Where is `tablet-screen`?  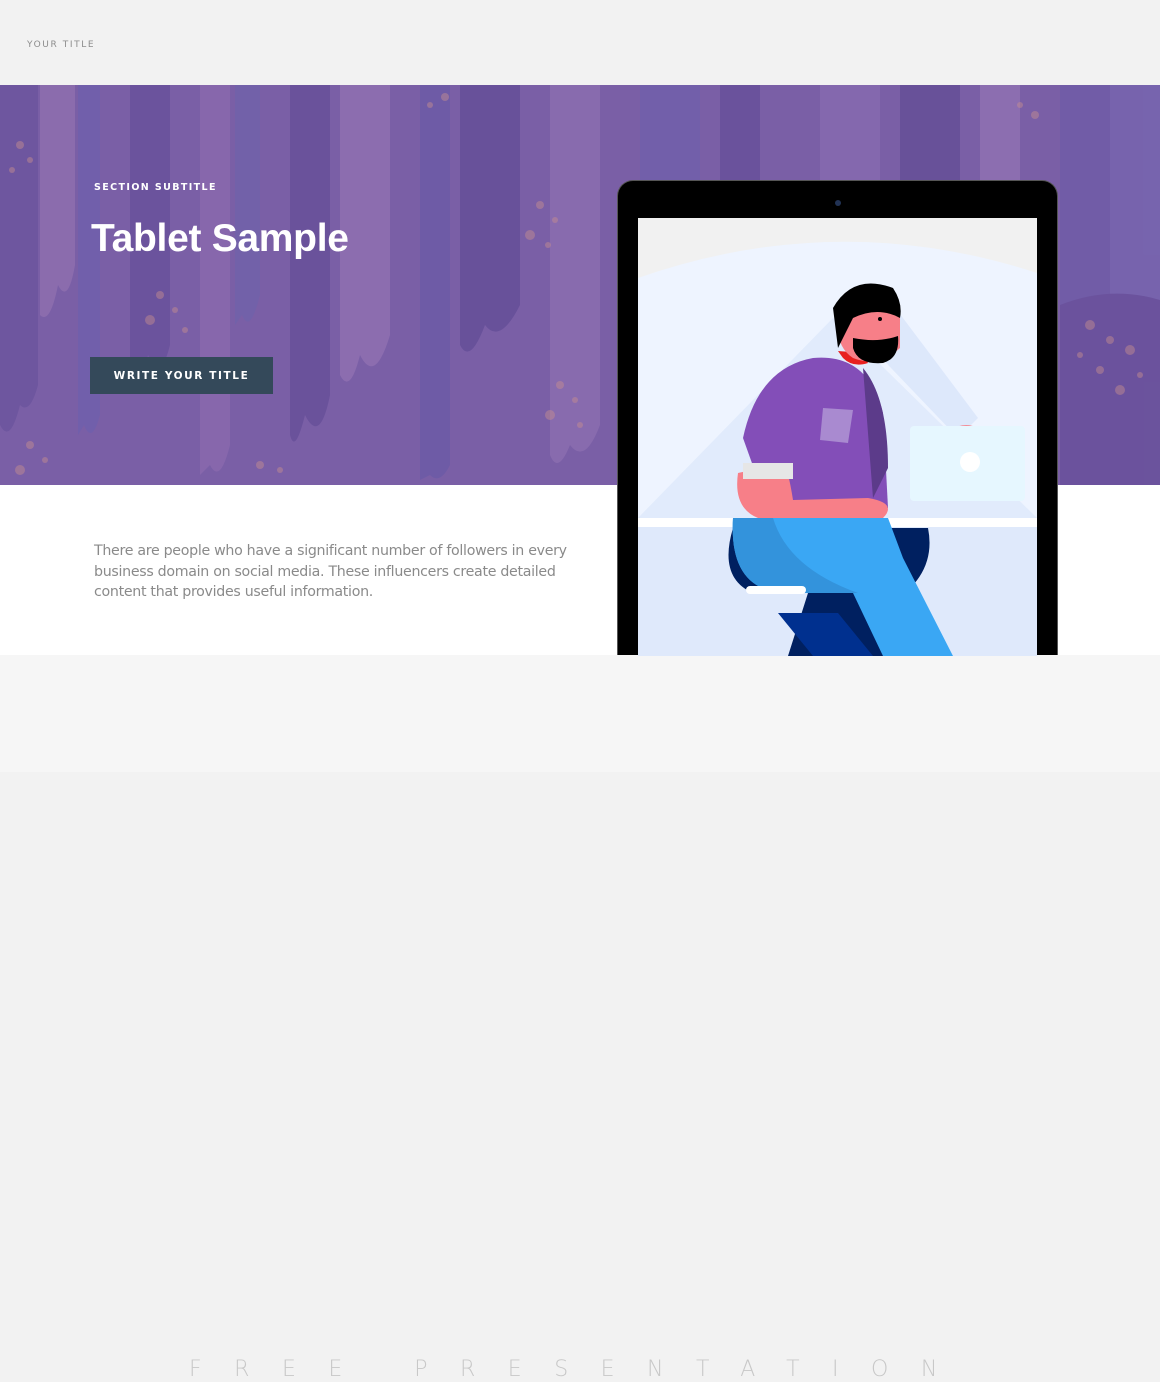 tablet-screen is located at coordinates (837, 437).